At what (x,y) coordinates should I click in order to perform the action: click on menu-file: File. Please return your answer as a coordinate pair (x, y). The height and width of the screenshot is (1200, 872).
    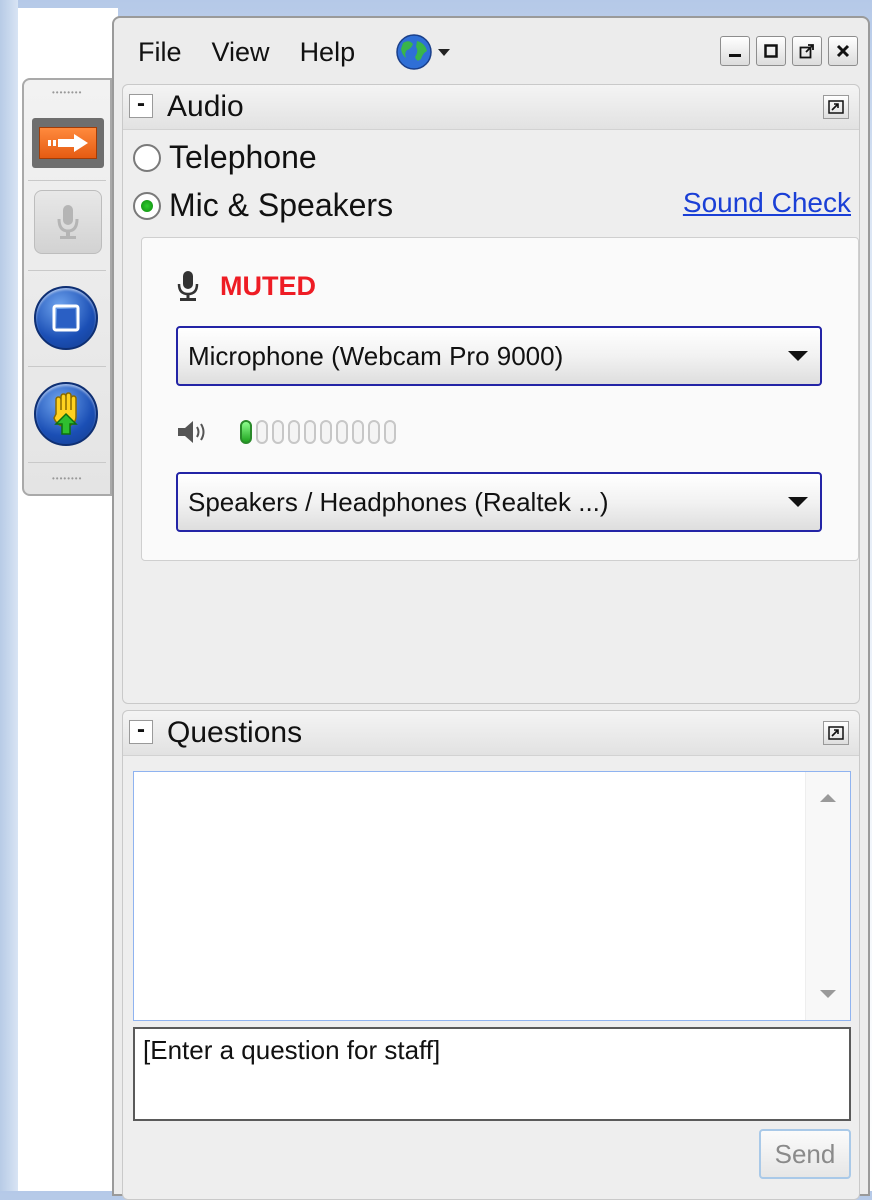
    Looking at the image, I should click on (160, 52).